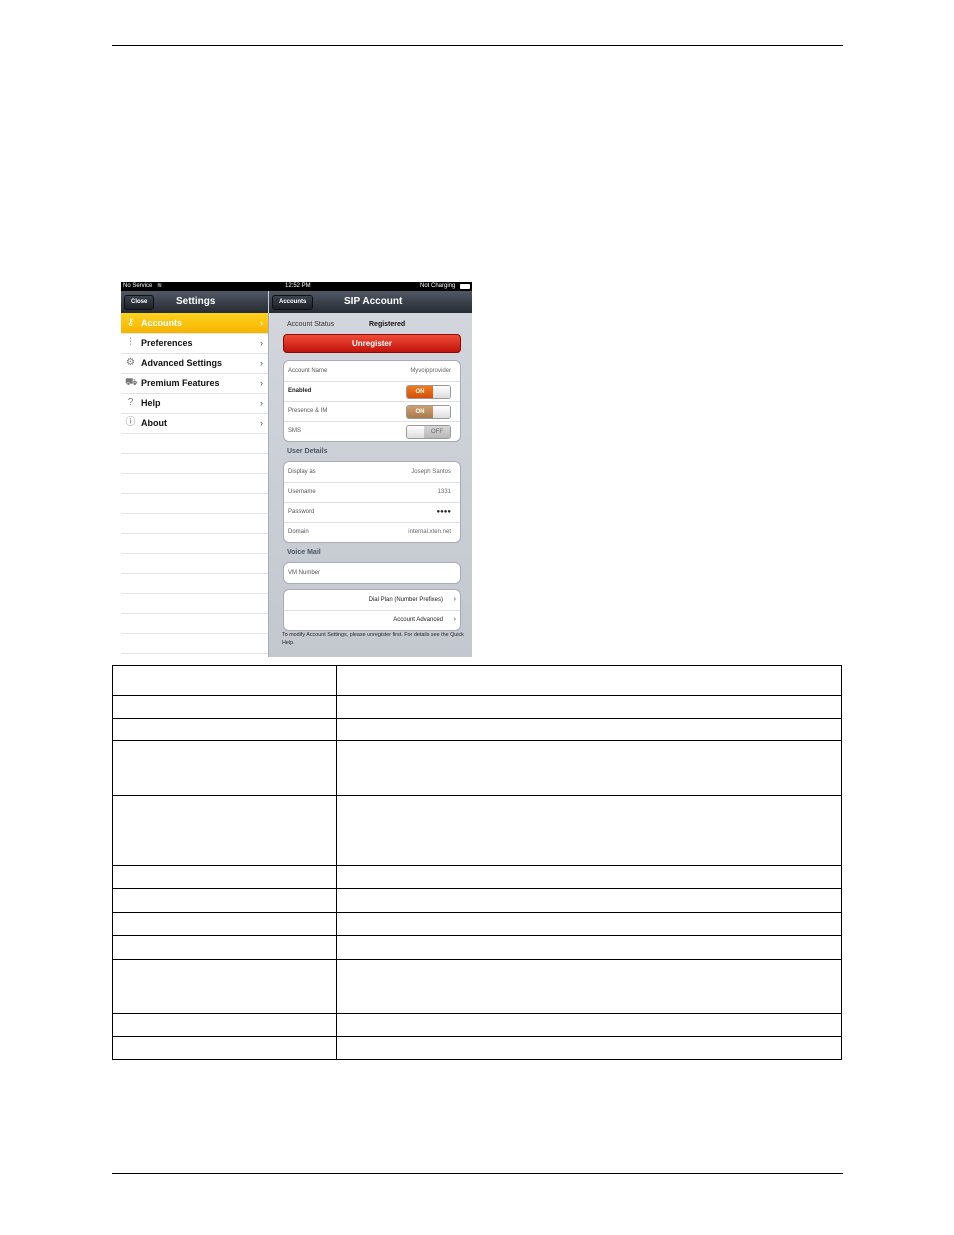 The height and width of the screenshot is (1235, 954). What do you see at coordinates (373, 301) in the screenshot?
I see `sip-account-title: SIP Account` at bounding box center [373, 301].